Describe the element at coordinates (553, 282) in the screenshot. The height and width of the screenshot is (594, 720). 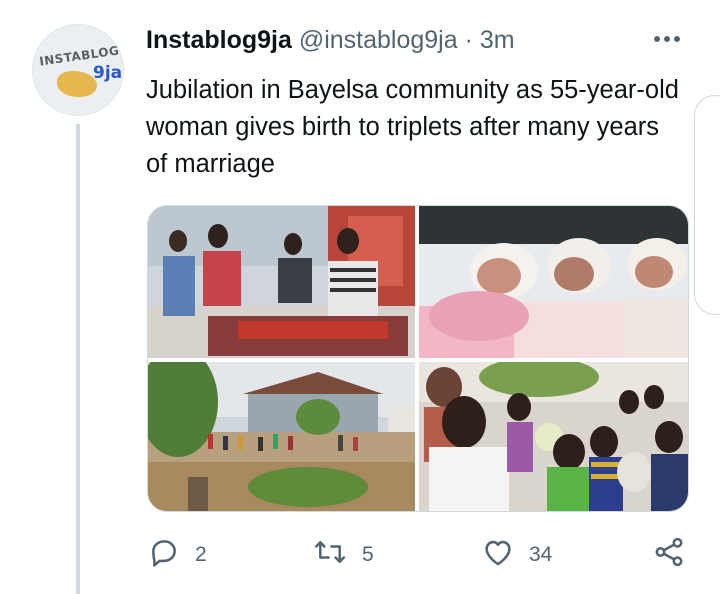
I see `photo-newborn-triplets` at that location.